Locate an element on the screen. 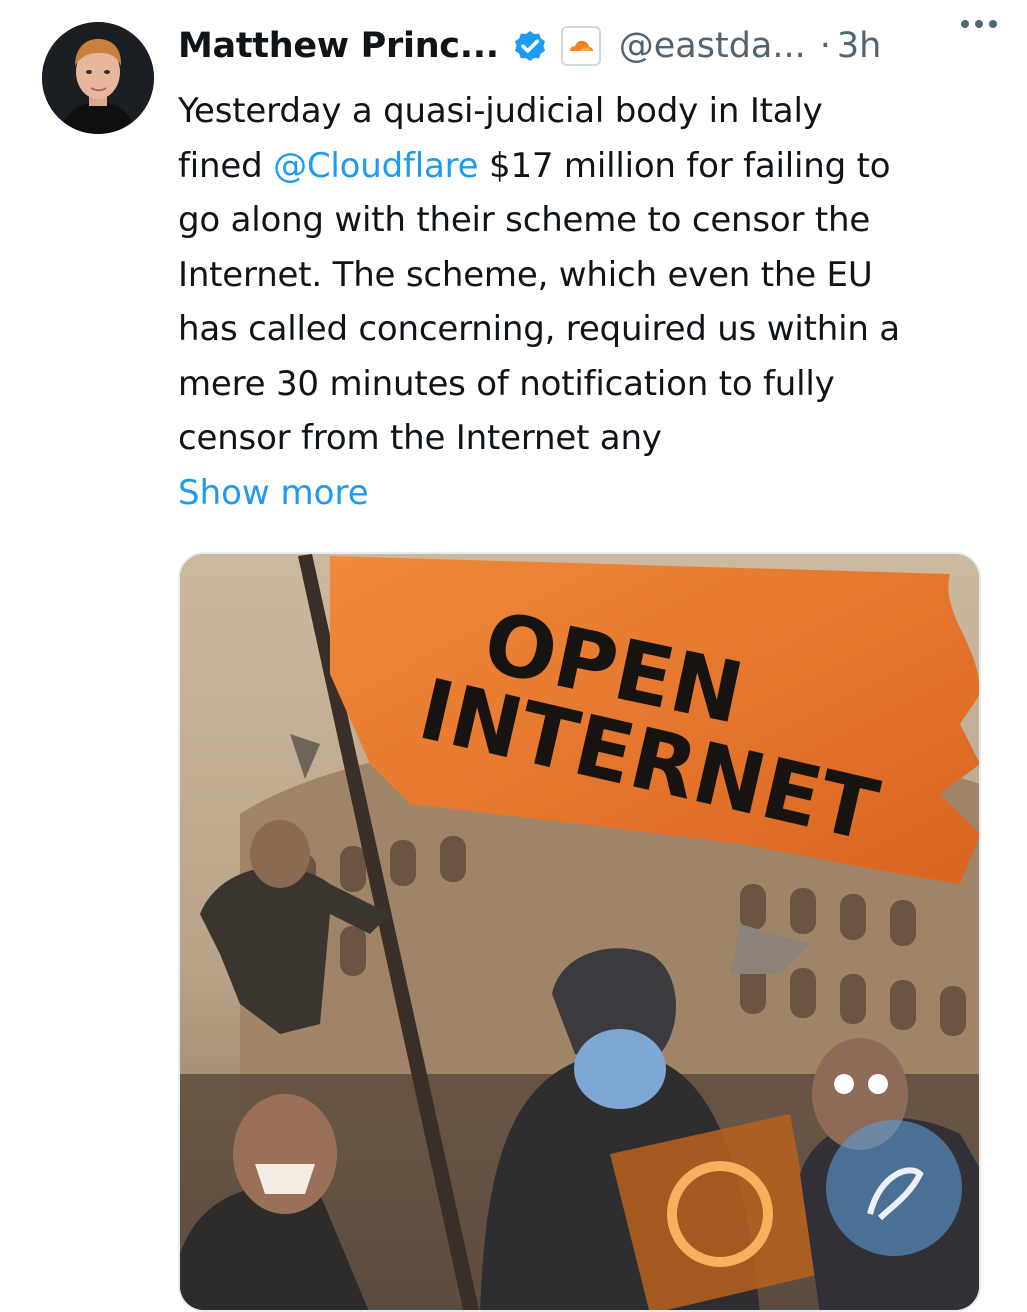 This screenshot has height=1312, width=1027. text-line: Yesterday a quasi-judicial body in Italy is located at coordinates (500, 111).